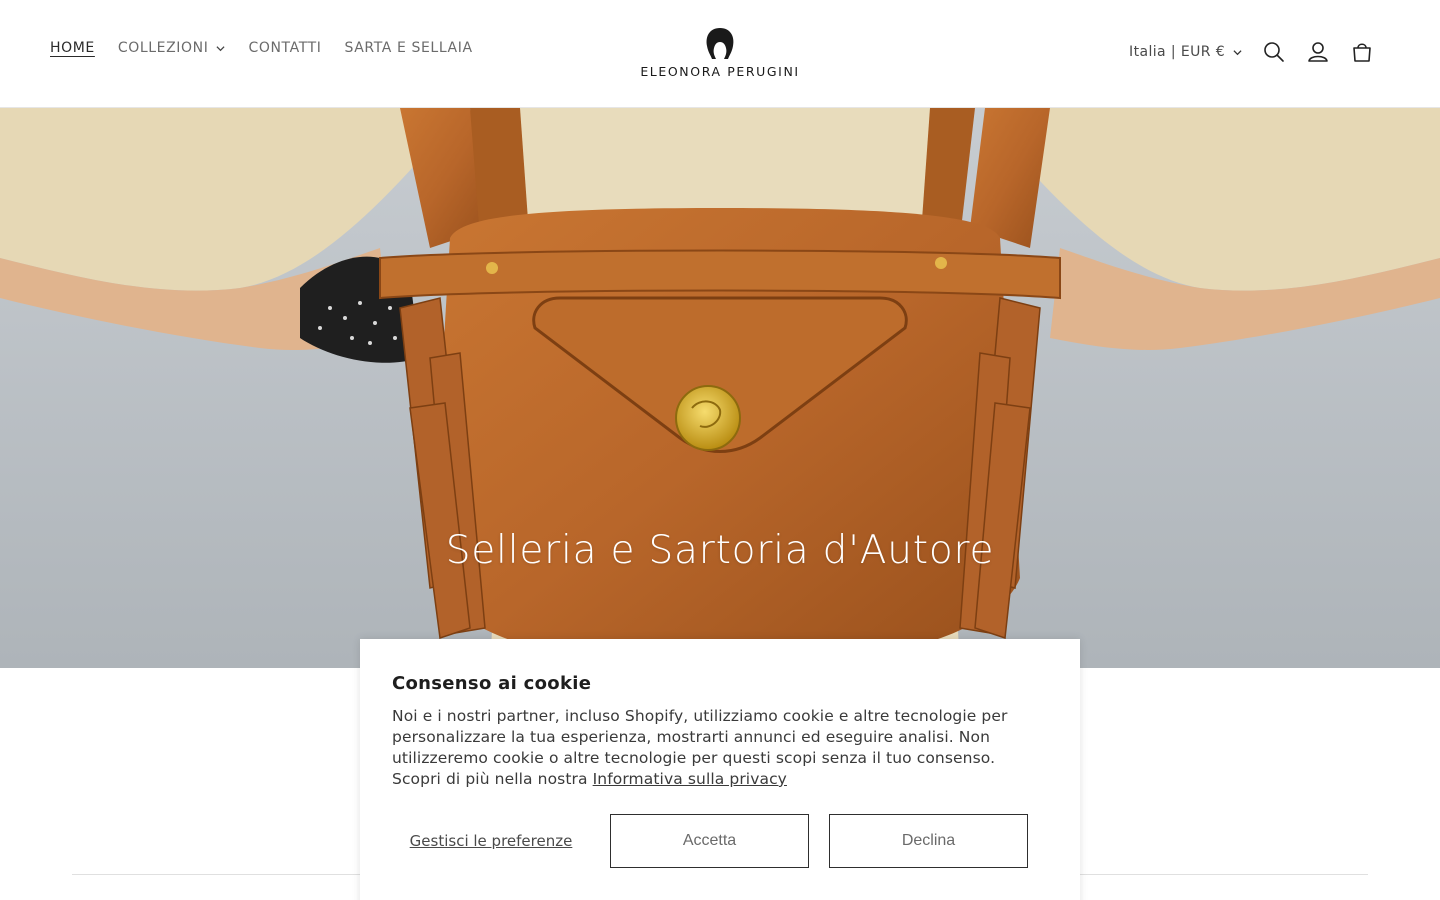 Image resolution: width=1440 pixels, height=900 pixels. I want to click on cookie-actions: Gestisci le preferenze Accetta Declina, so click(720, 841).